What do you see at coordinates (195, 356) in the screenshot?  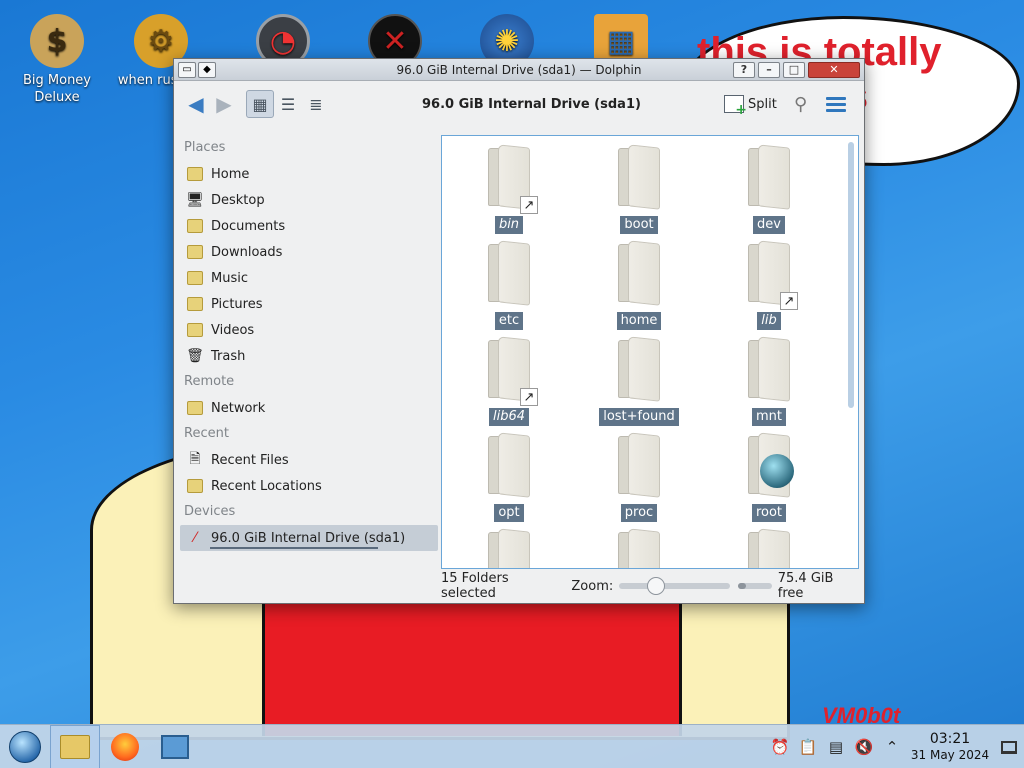 I see `trash-icon: 🗑` at bounding box center [195, 356].